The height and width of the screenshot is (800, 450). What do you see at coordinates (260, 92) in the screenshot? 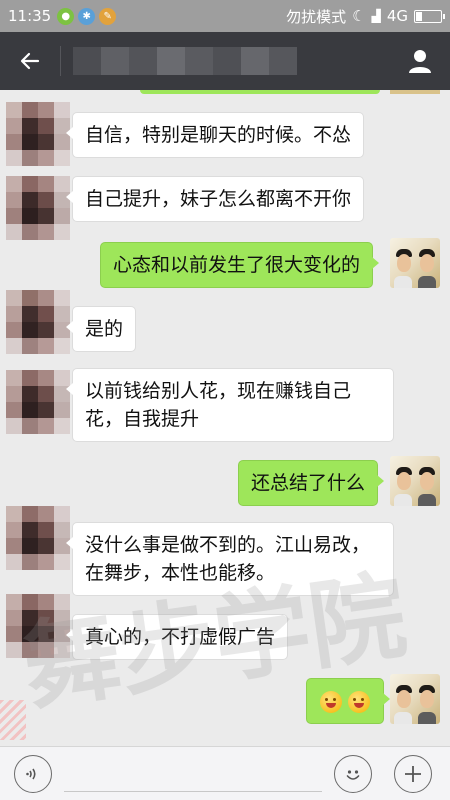
I see `partial-bubble` at bounding box center [260, 92].